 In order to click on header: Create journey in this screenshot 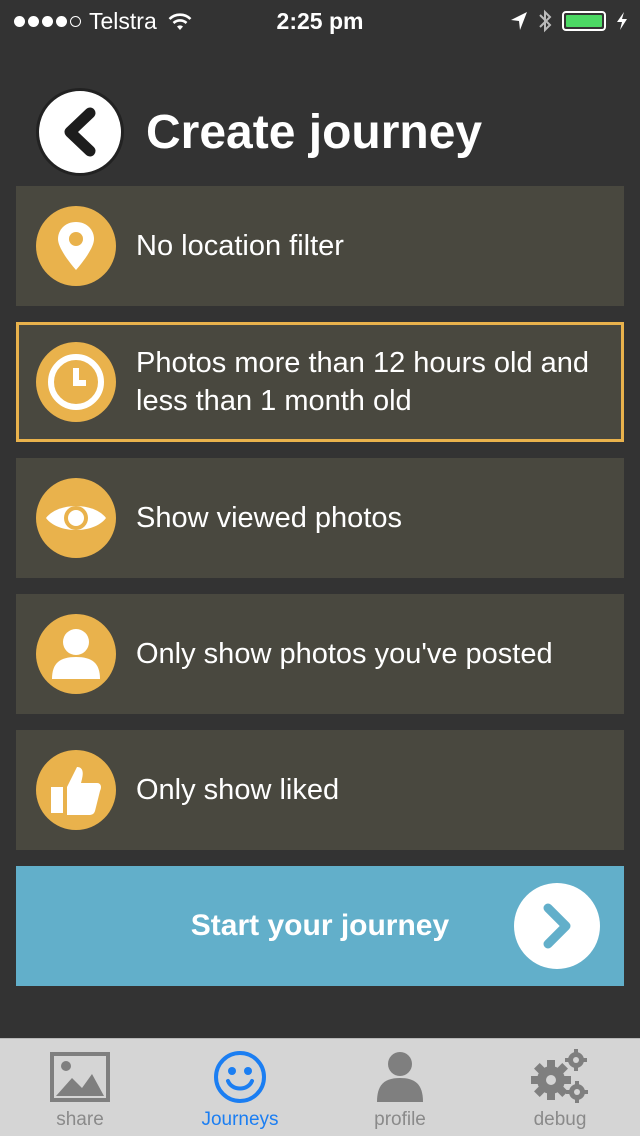, I will do `click(259, 132)`.